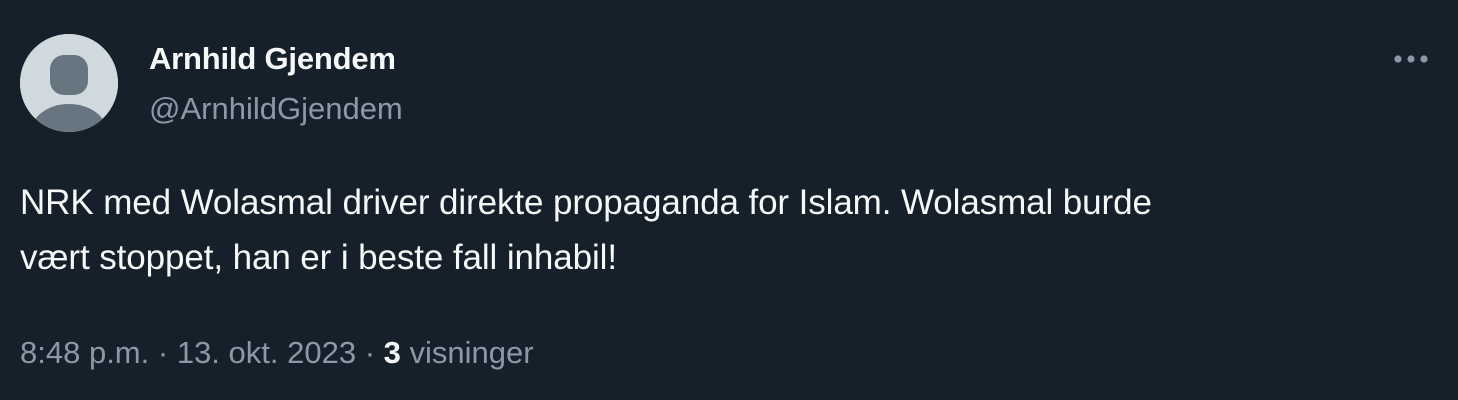  I want to click on more-options-button, so click(1411, 59).